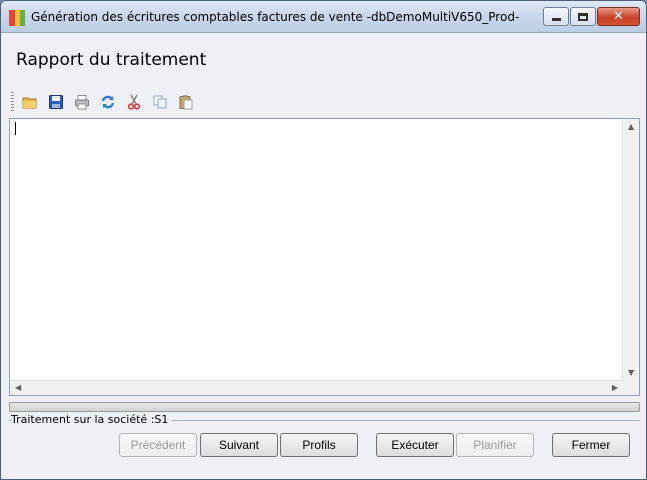  I want to click on scroll-up-icon: ▲, so click(631, 127).